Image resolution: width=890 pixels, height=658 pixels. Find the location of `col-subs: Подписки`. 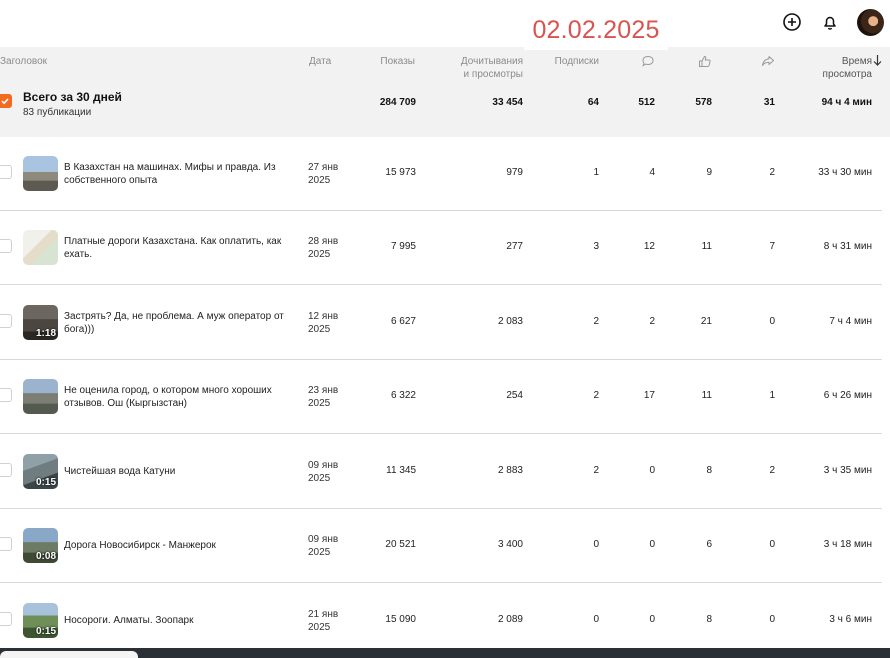

col-subs: Подписки is located at coordinates (569, 61).